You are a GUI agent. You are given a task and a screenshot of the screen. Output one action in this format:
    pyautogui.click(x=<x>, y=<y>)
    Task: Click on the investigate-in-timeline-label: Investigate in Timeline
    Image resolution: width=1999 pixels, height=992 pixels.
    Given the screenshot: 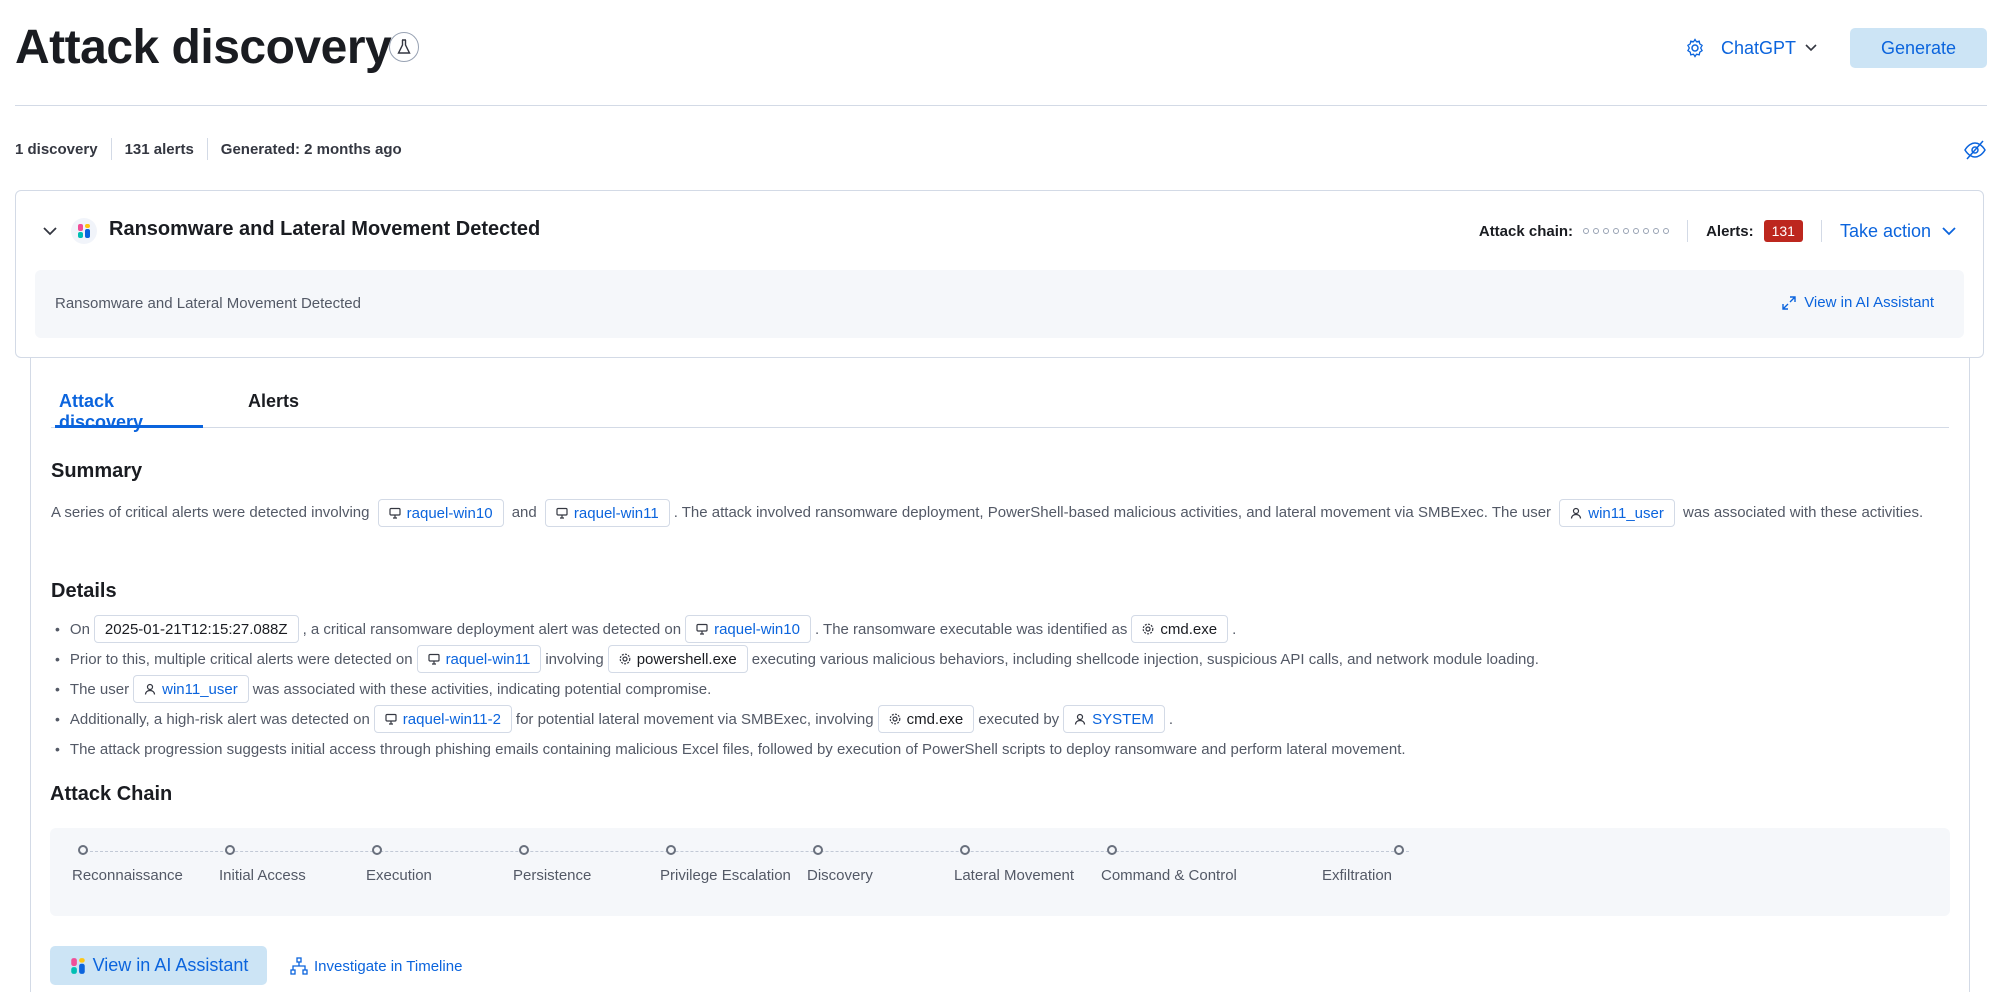 What is the action you would take?
    pyautogui.click(x=388, y=966)
    